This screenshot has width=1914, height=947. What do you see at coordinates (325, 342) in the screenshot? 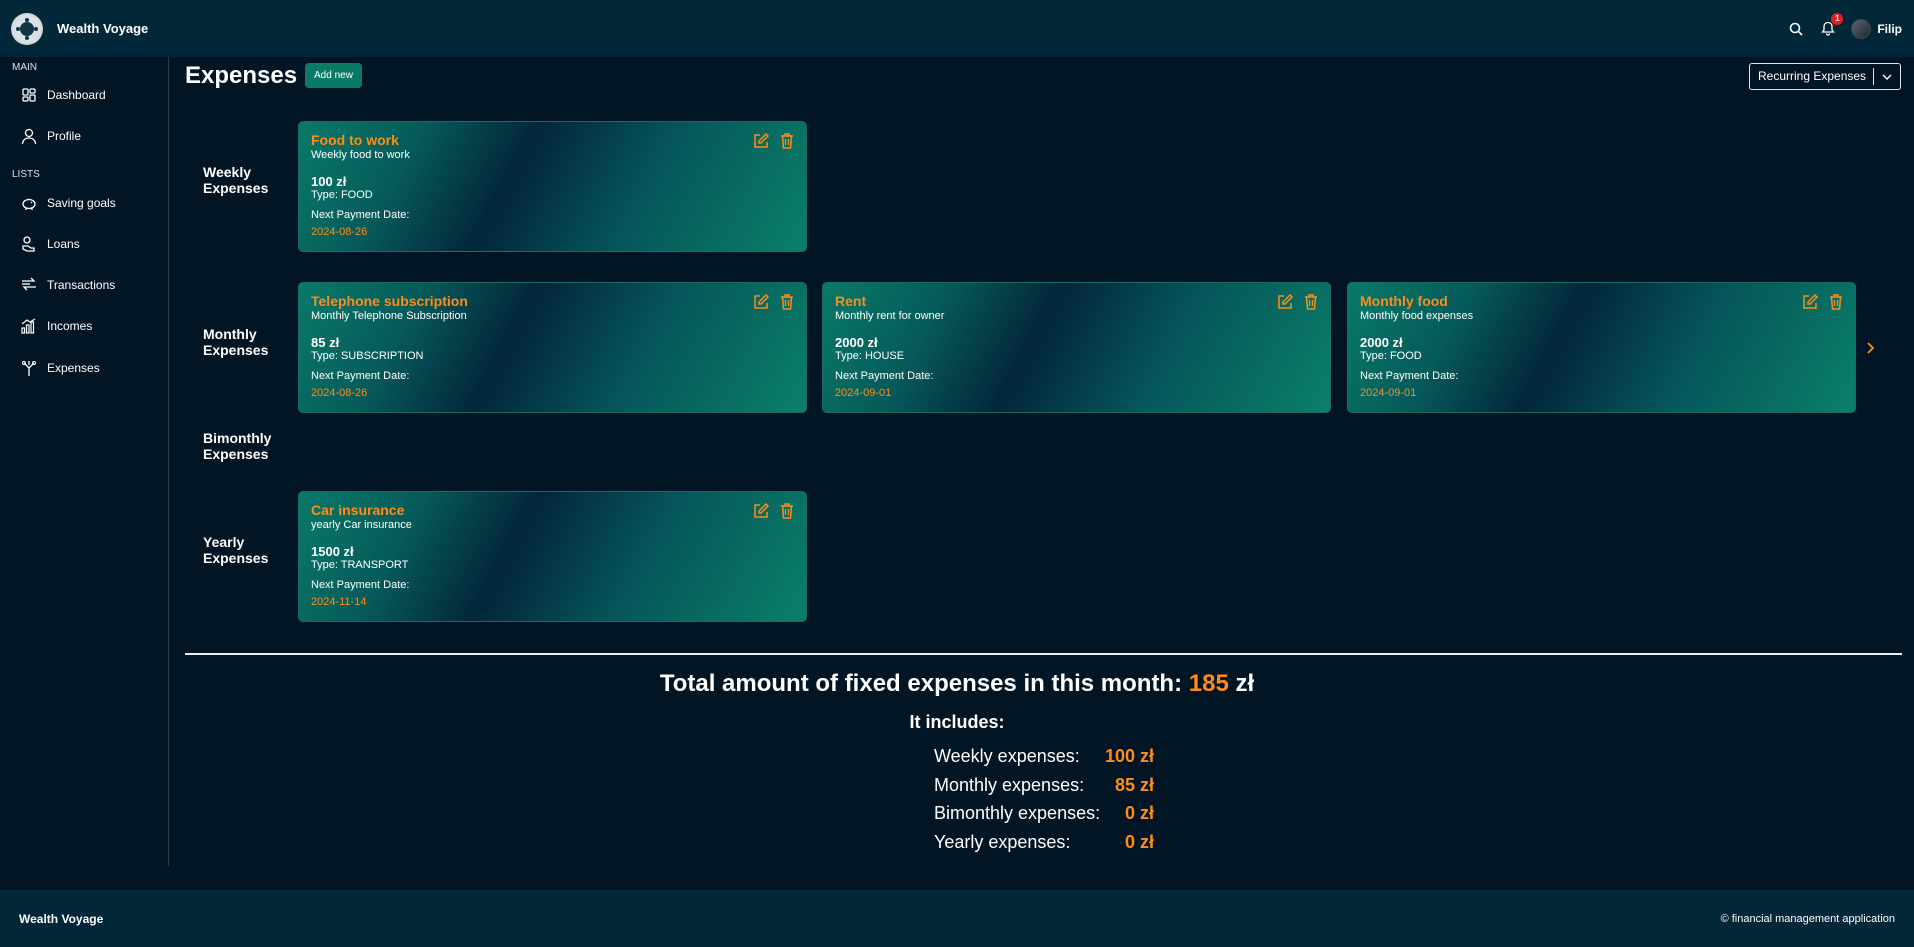
I see `expense-amount: 85 zł` at bounding box center [325, 342].